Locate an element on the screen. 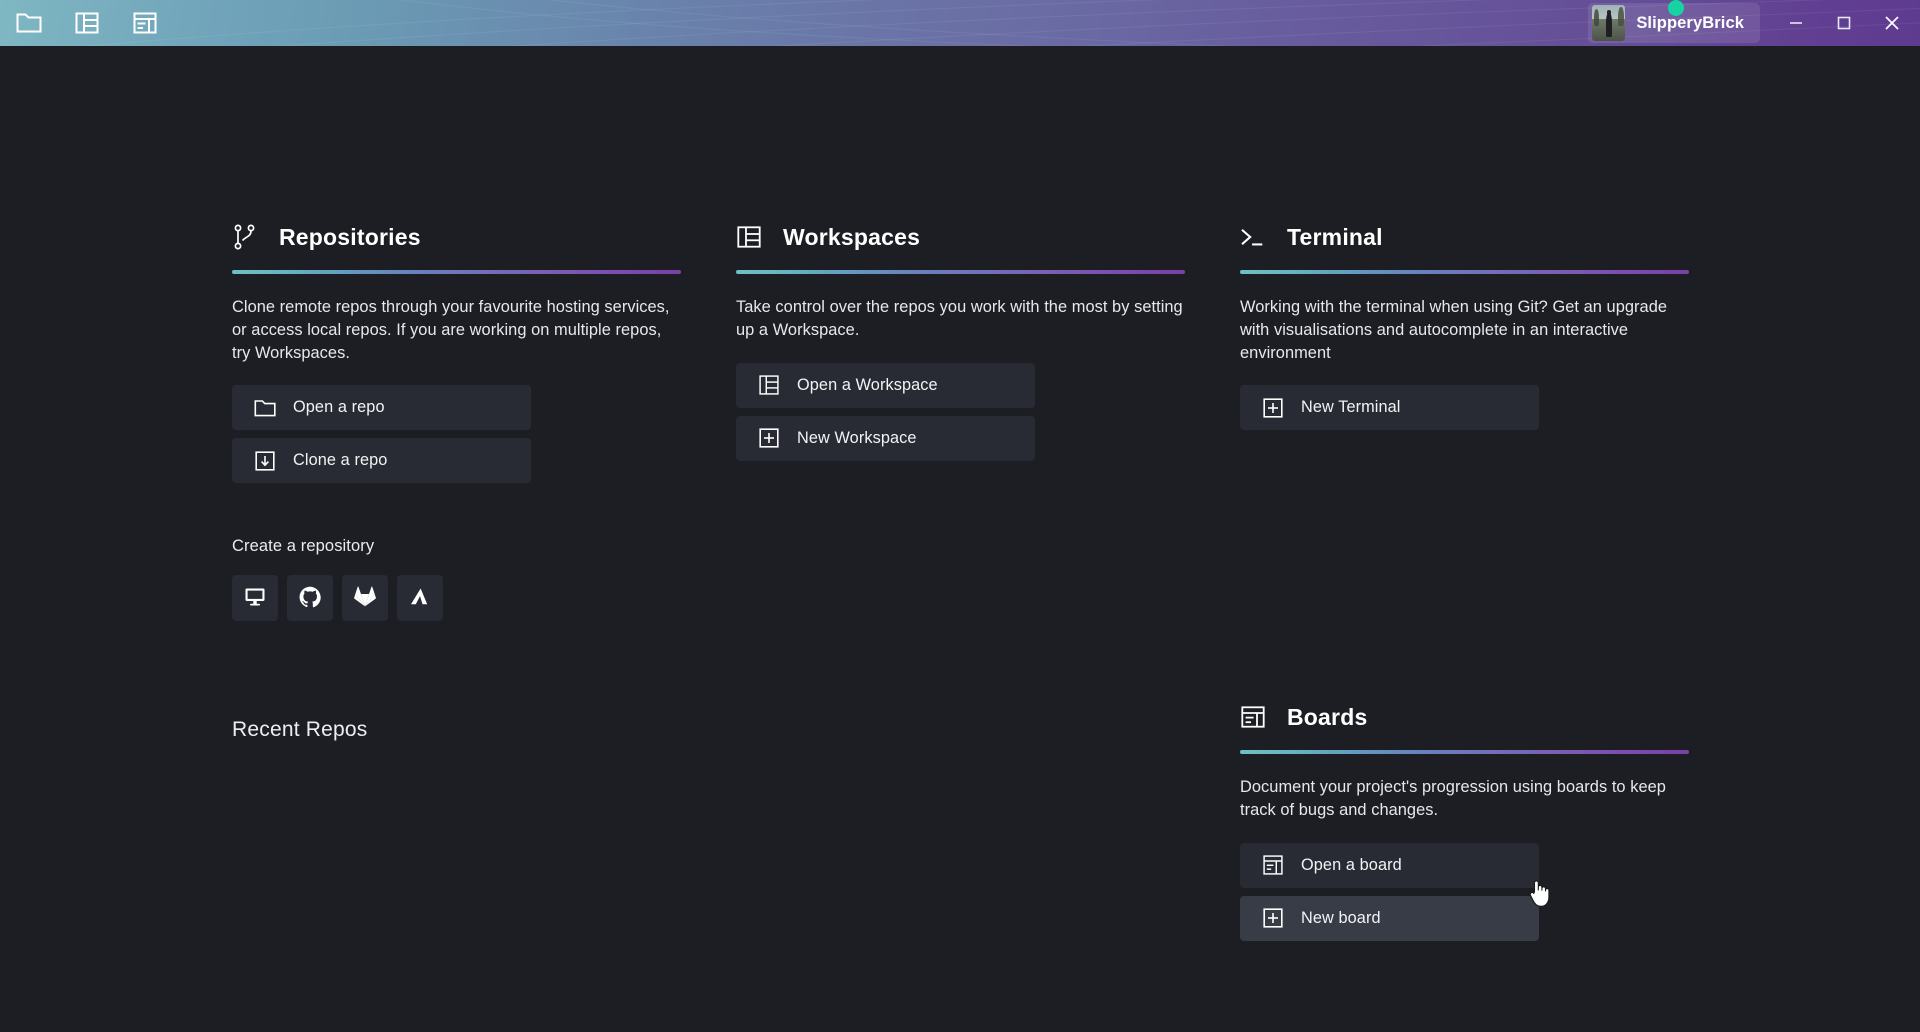  azure-devops-icon-button is located at coordinates (420, 598).